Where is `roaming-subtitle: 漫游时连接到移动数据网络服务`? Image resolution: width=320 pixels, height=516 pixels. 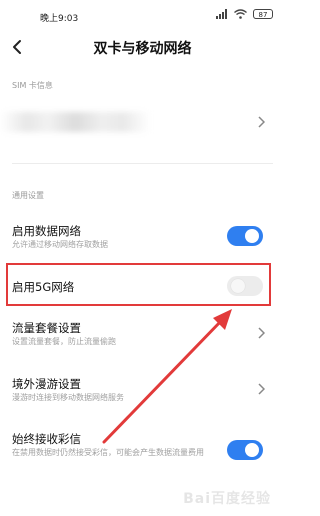 roaming-subtitle: 漫游时连接到移动数据网络服务 is located at coordinates (68, 397).